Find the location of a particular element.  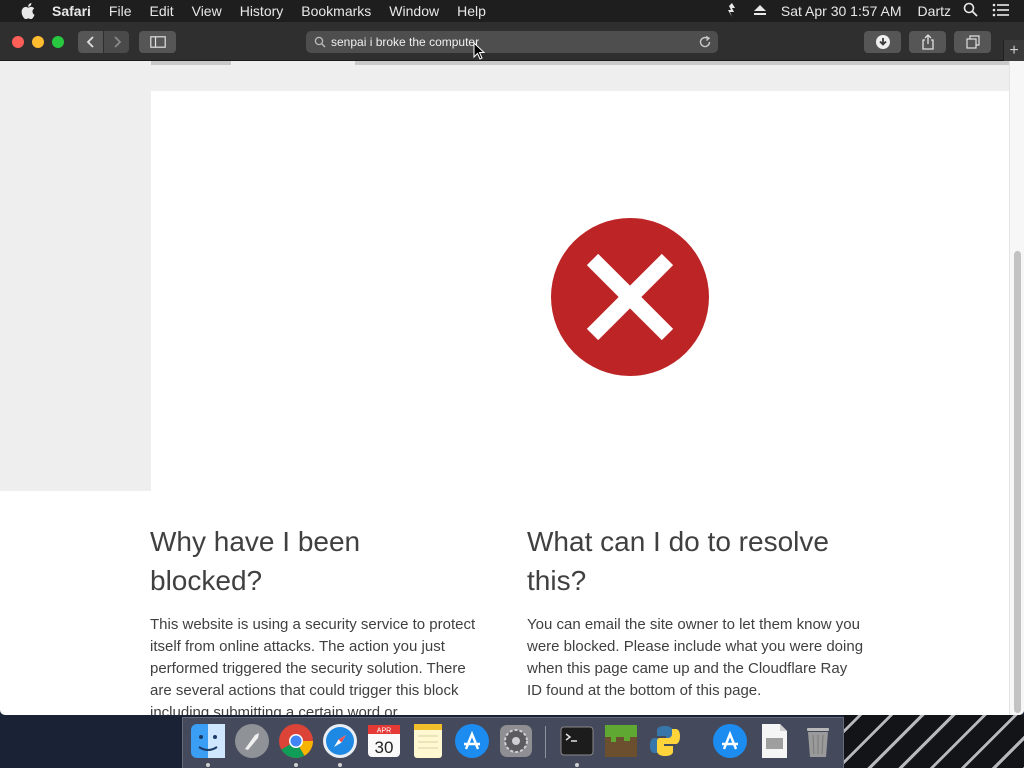

scrollbar-thumb is located at coordinates (1017, 482).